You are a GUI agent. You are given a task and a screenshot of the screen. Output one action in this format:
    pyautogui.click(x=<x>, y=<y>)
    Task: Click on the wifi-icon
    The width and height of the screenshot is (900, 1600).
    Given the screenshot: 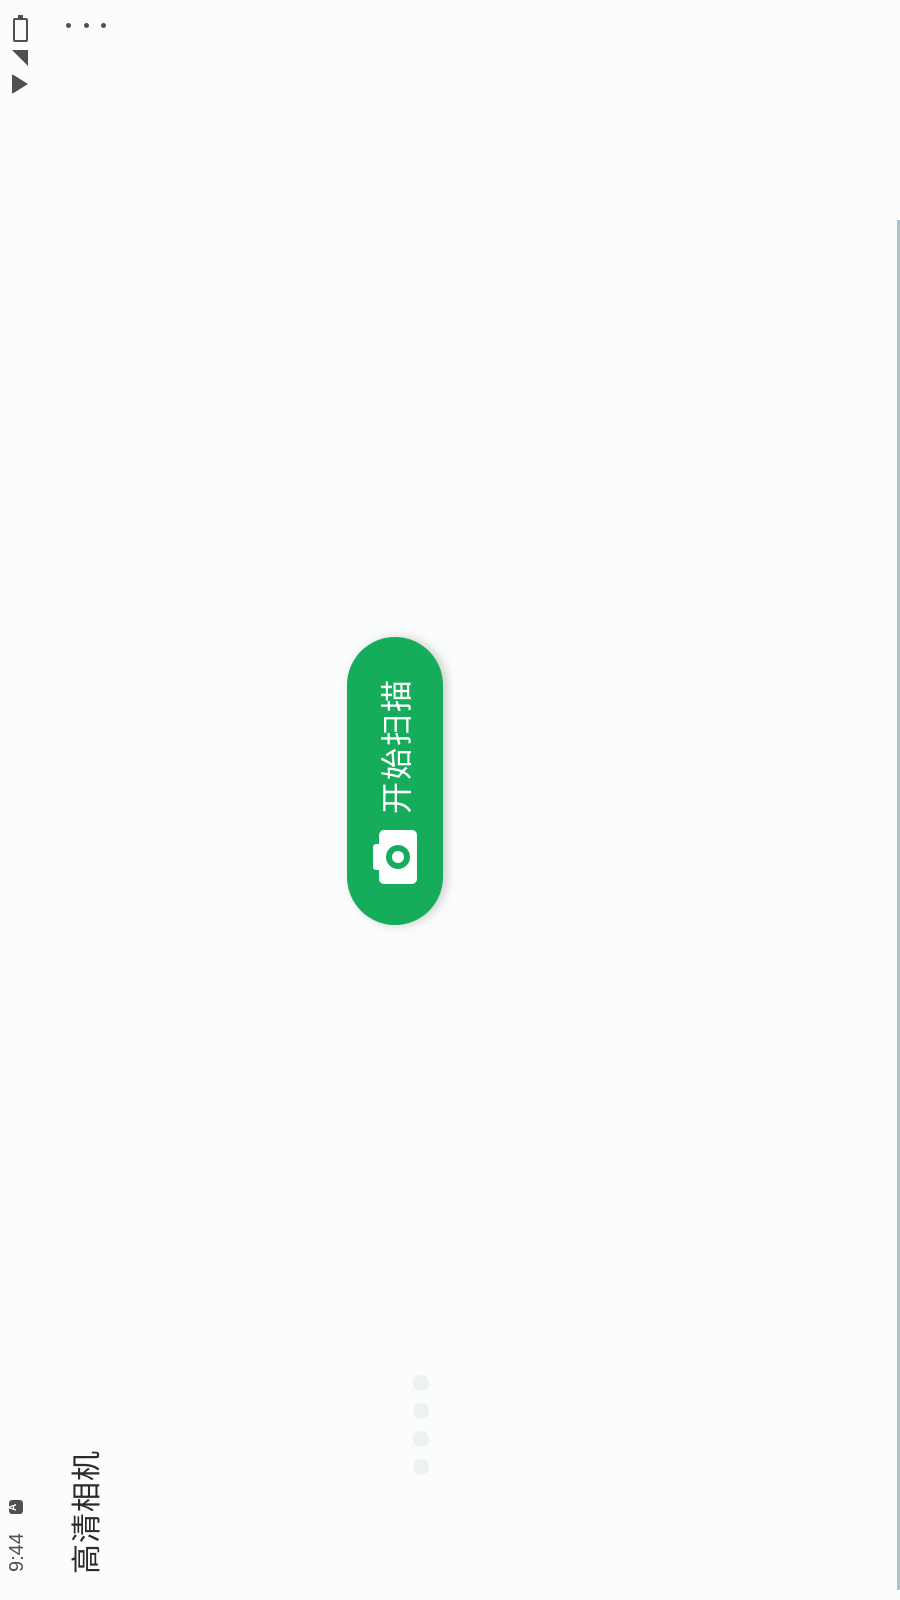 What is the action you would take?
    pyautogui.click(x=20, y=84)
    